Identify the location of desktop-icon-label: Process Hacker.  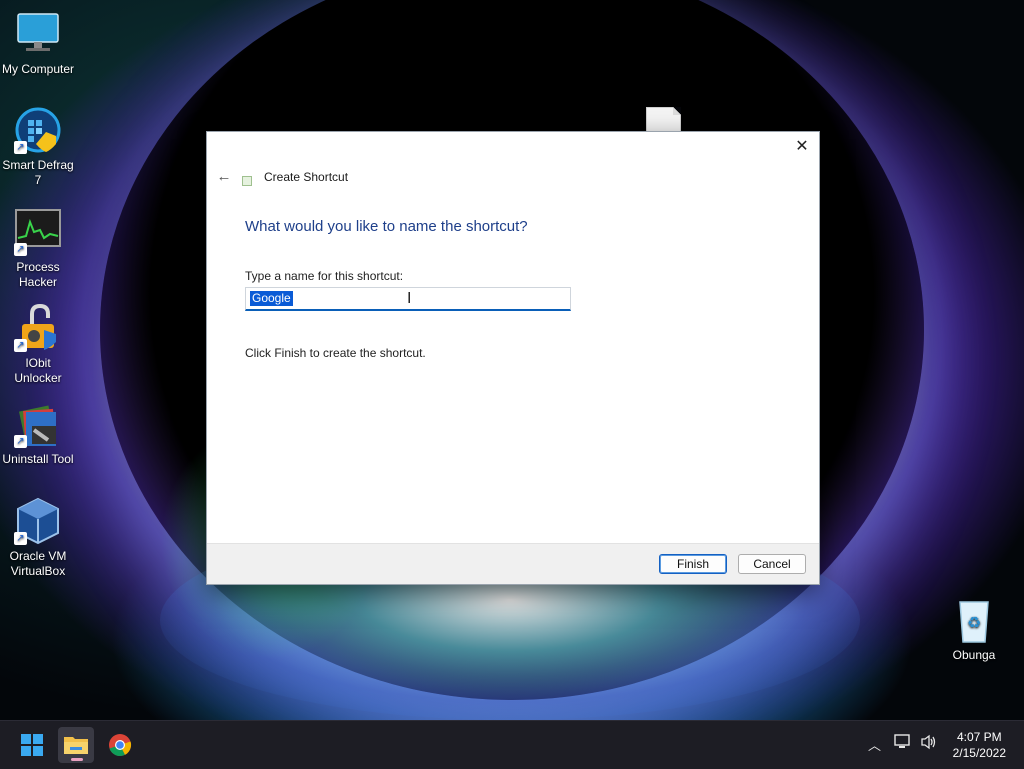
(38, 274).